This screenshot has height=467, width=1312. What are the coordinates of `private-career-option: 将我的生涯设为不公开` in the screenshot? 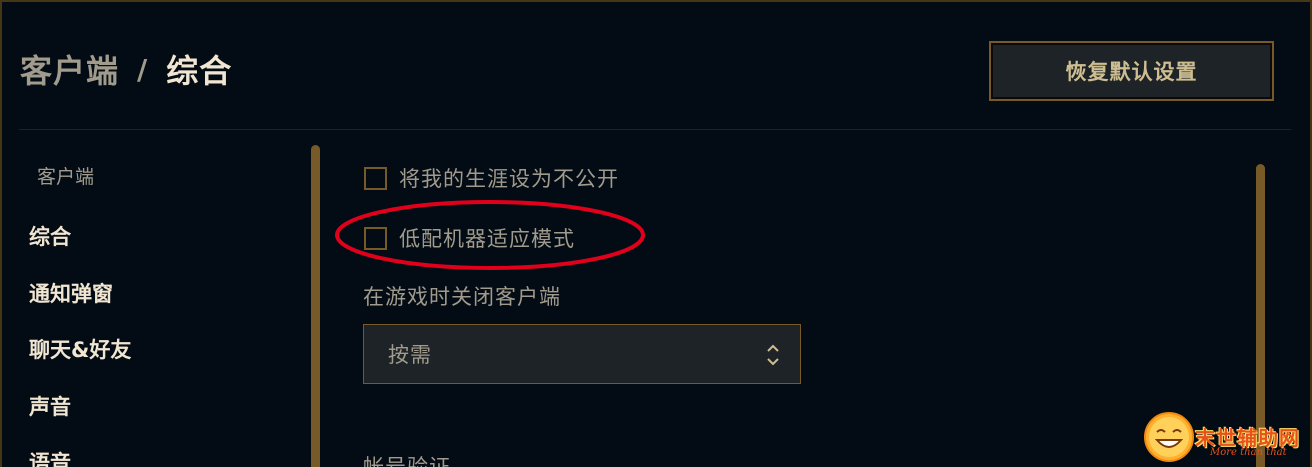 It's located at (491, 178).